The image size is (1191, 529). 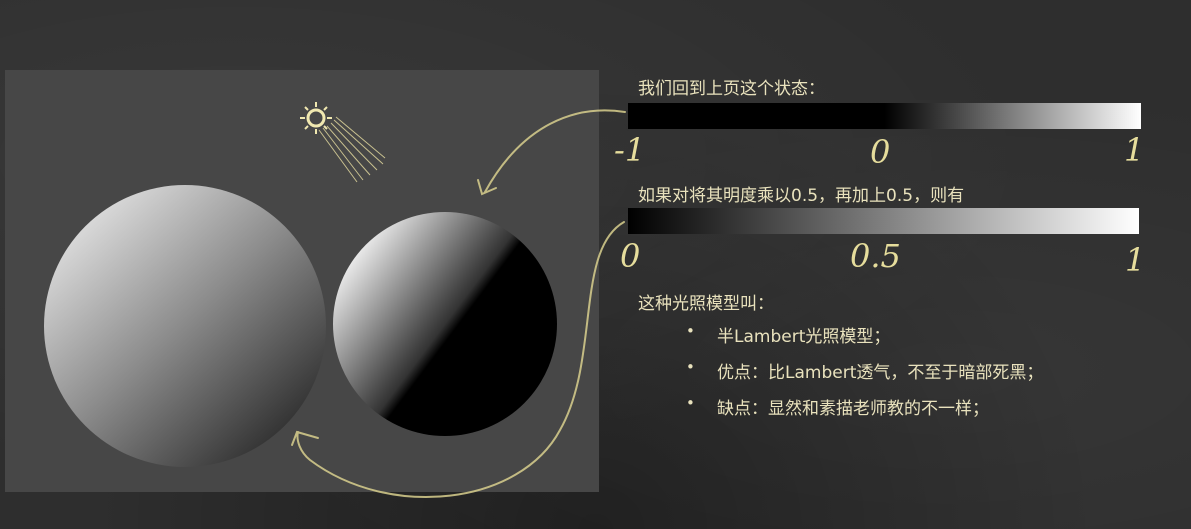 I want to click on scale2-mid-label: 0.5, so click(x=875, y=256).